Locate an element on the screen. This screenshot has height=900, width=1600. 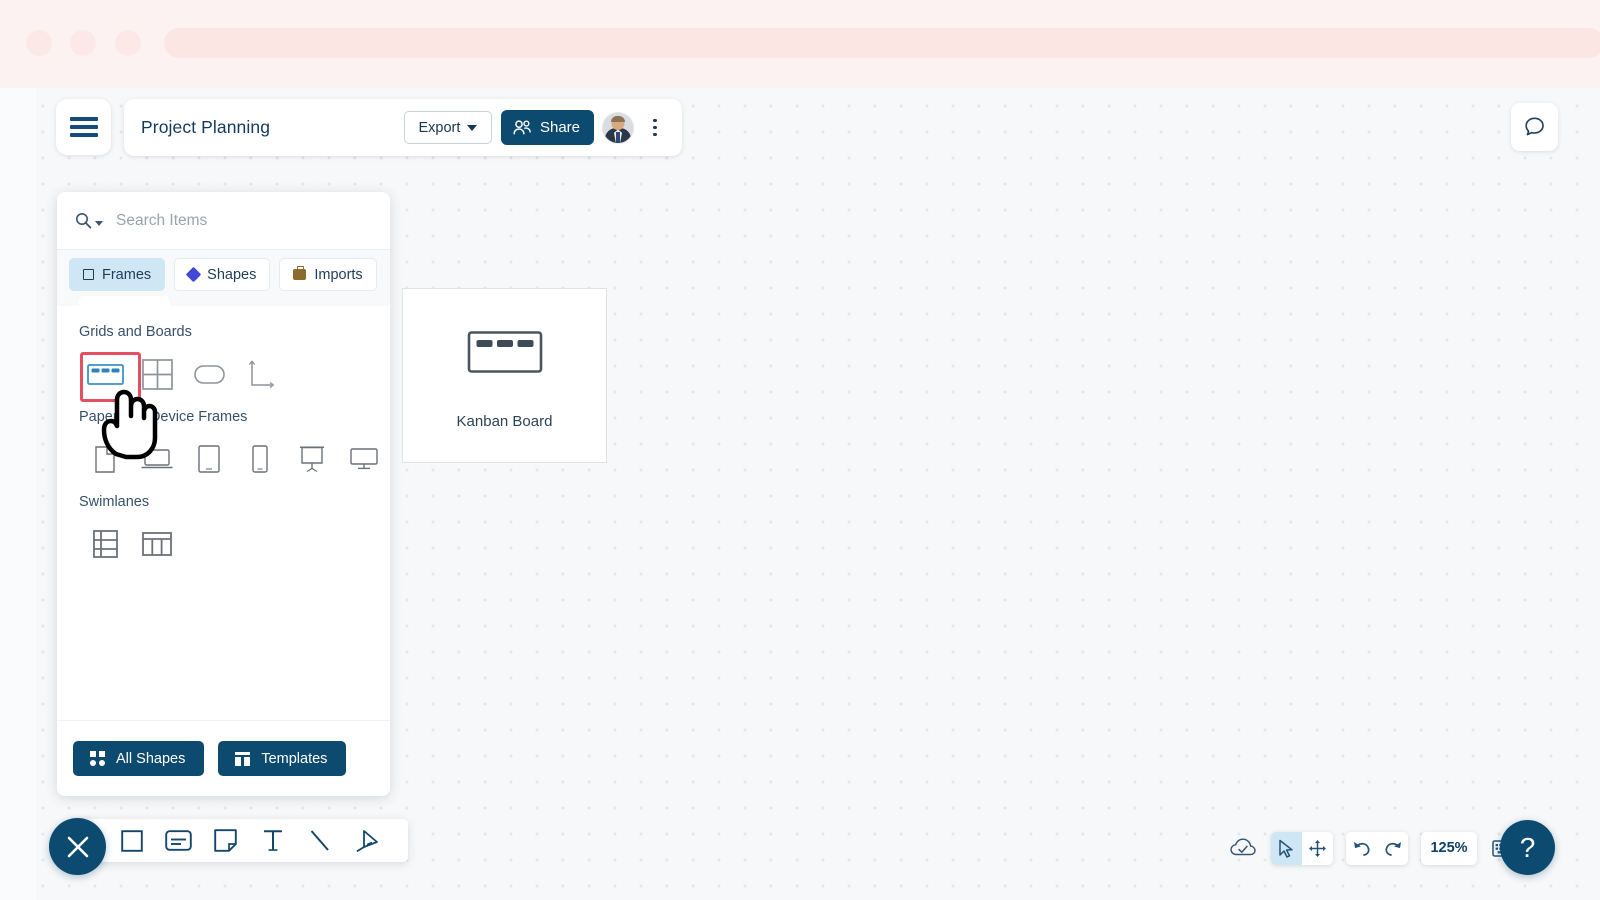
tablet-frame is located at coordinates (209, 459).